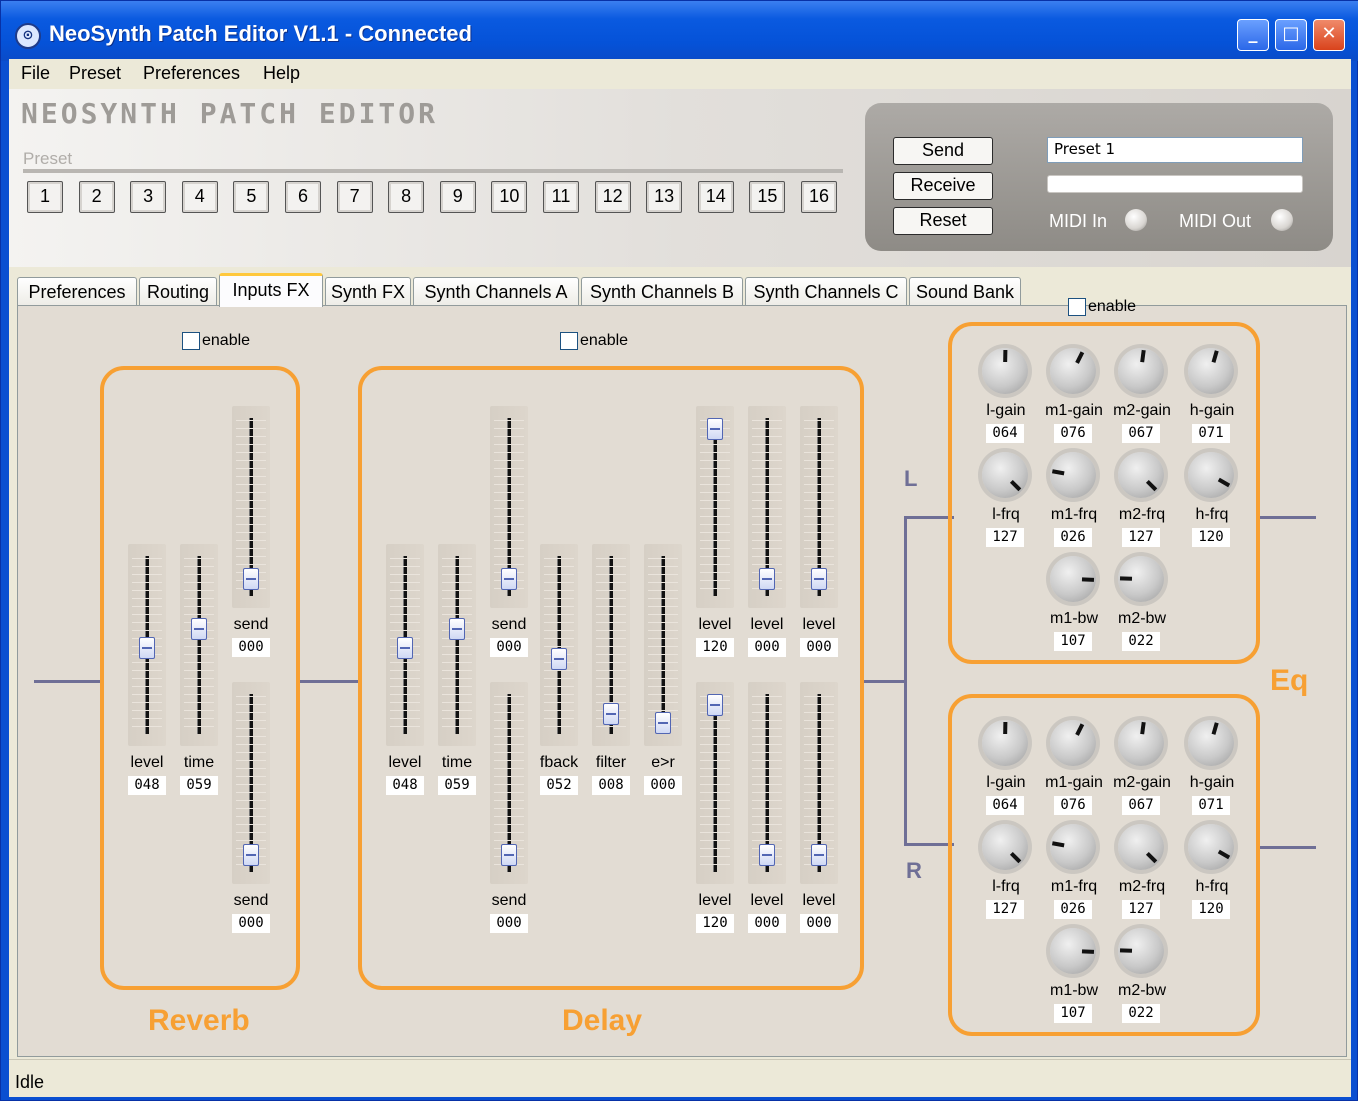  What do you see at coordinates (509, 507) in the screenshot?
I see `delay-send-top-slider` at bounding box center [509, 507].